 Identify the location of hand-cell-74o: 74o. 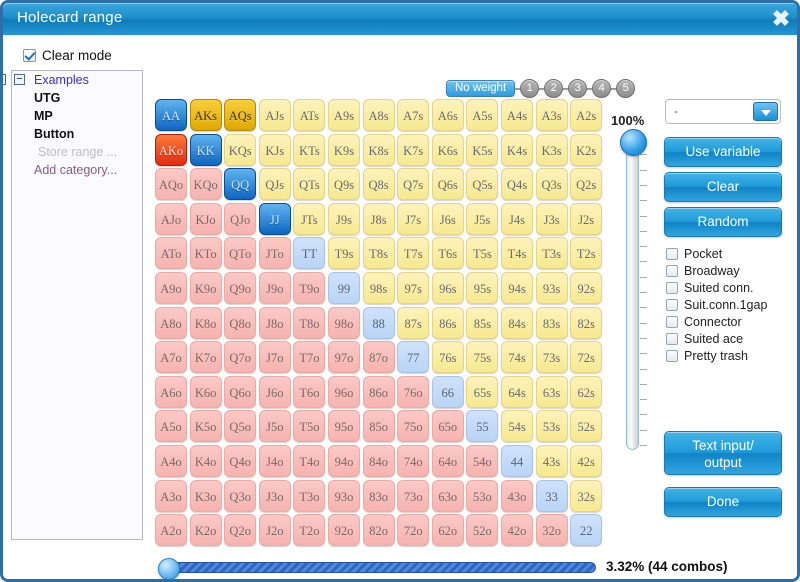
(413, 461).